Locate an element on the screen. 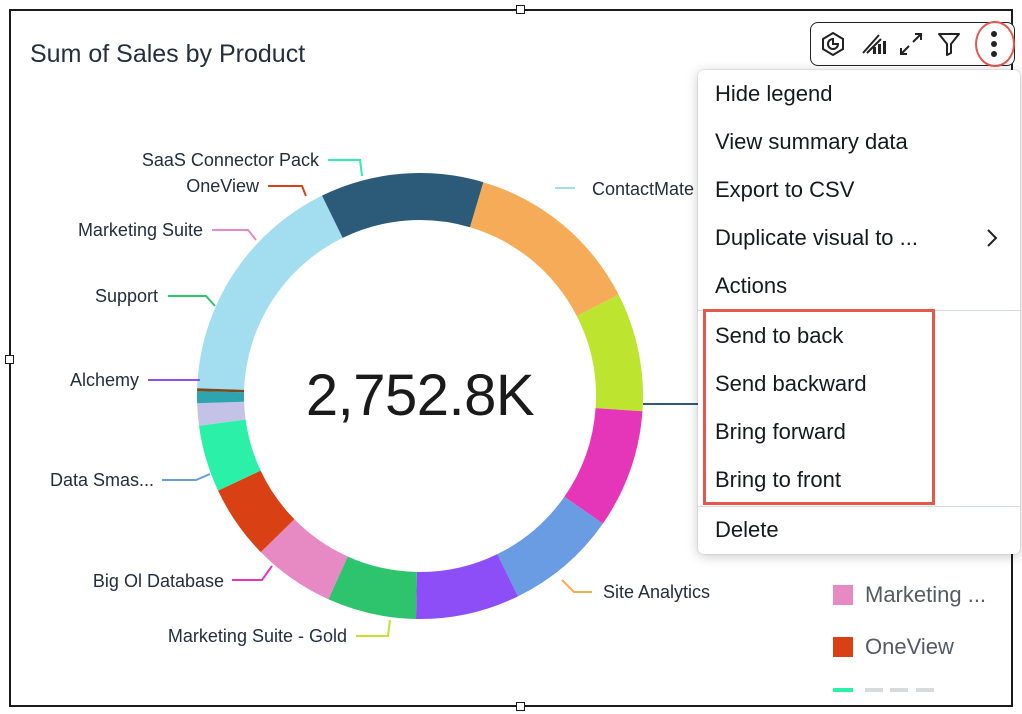 The height and width of the screenshot is (714, 1022). slice-label: Alchemy is located at coordinates (104, 380).